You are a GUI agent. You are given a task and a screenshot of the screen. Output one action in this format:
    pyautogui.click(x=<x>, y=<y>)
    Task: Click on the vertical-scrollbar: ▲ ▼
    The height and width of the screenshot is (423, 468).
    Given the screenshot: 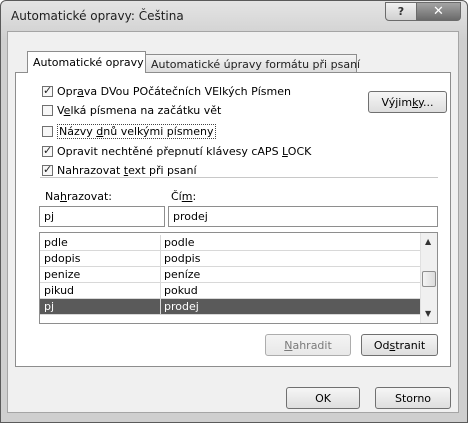 What is the action you would take?
    pyautogui.click(x=428, y=278)
    